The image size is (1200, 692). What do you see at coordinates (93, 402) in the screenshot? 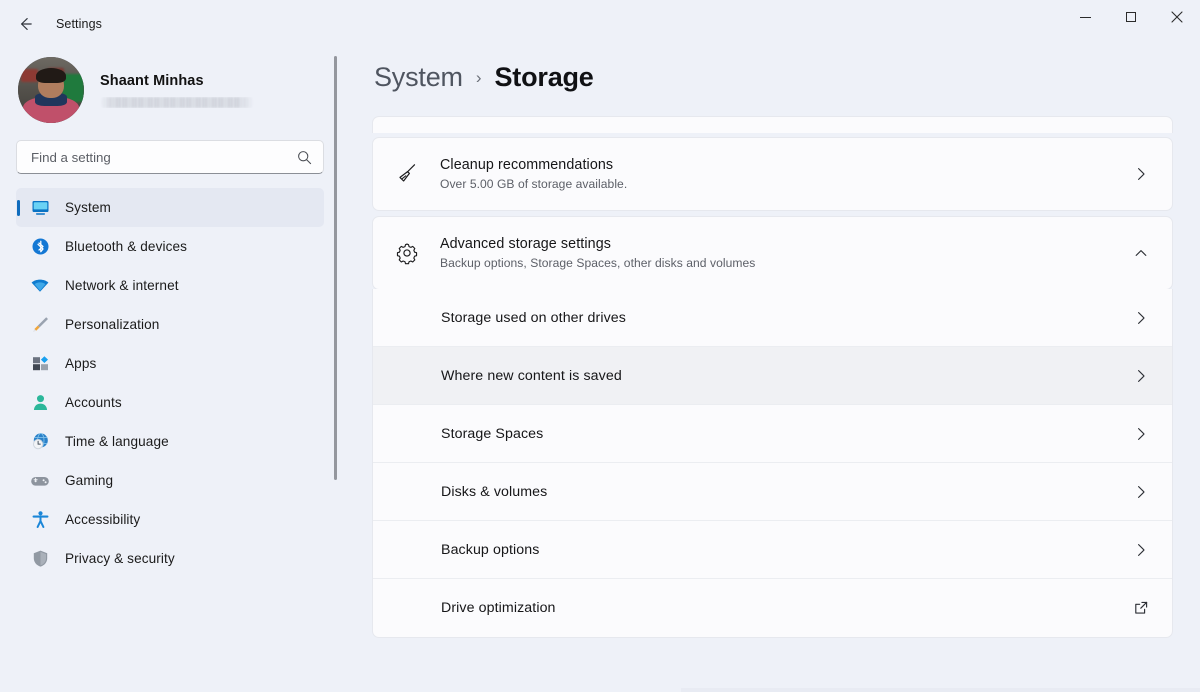
I see `sidebar-item-label: Accounts` at bounding box center [93, 402].